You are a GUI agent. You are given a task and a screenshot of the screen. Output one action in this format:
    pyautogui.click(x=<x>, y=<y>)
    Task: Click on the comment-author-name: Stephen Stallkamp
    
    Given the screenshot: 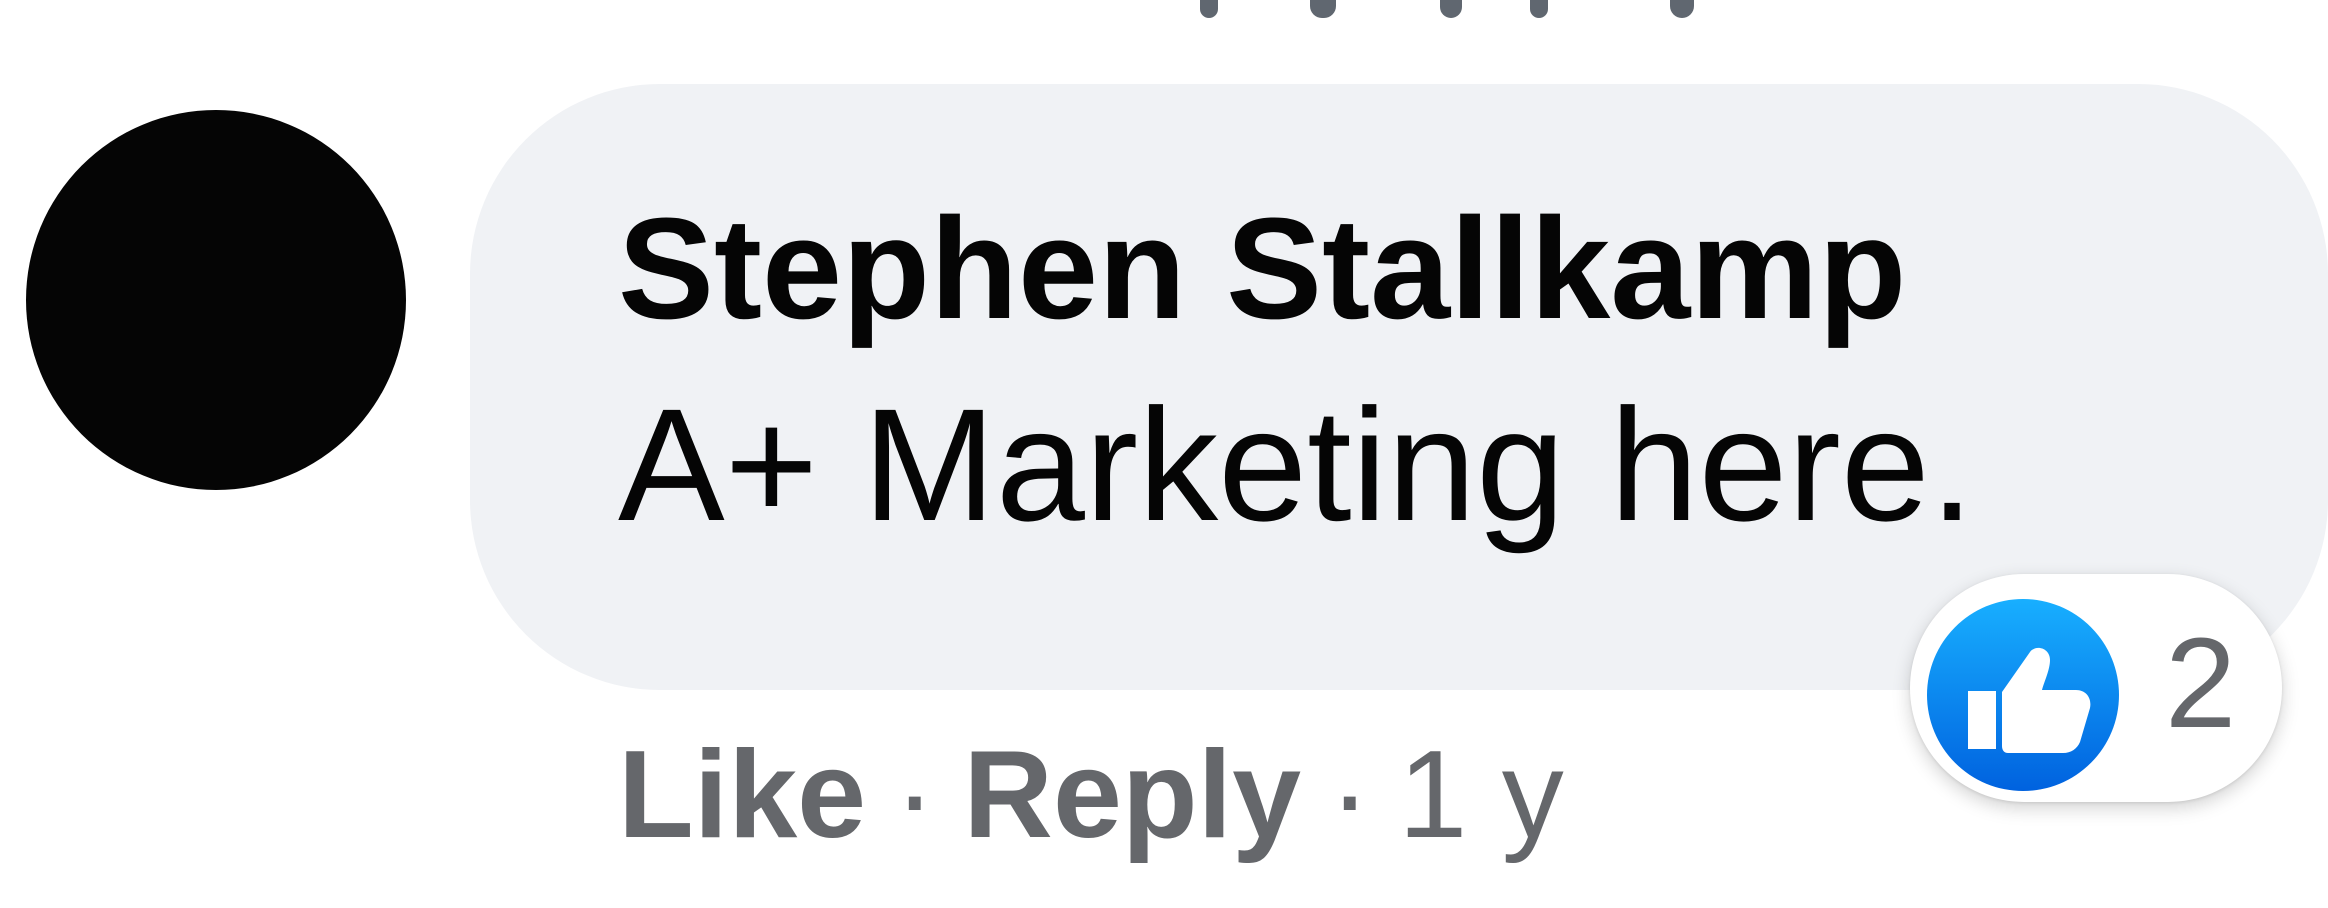 What is the action you would take?
    pyautogui.click(x=1262, y=269)
    